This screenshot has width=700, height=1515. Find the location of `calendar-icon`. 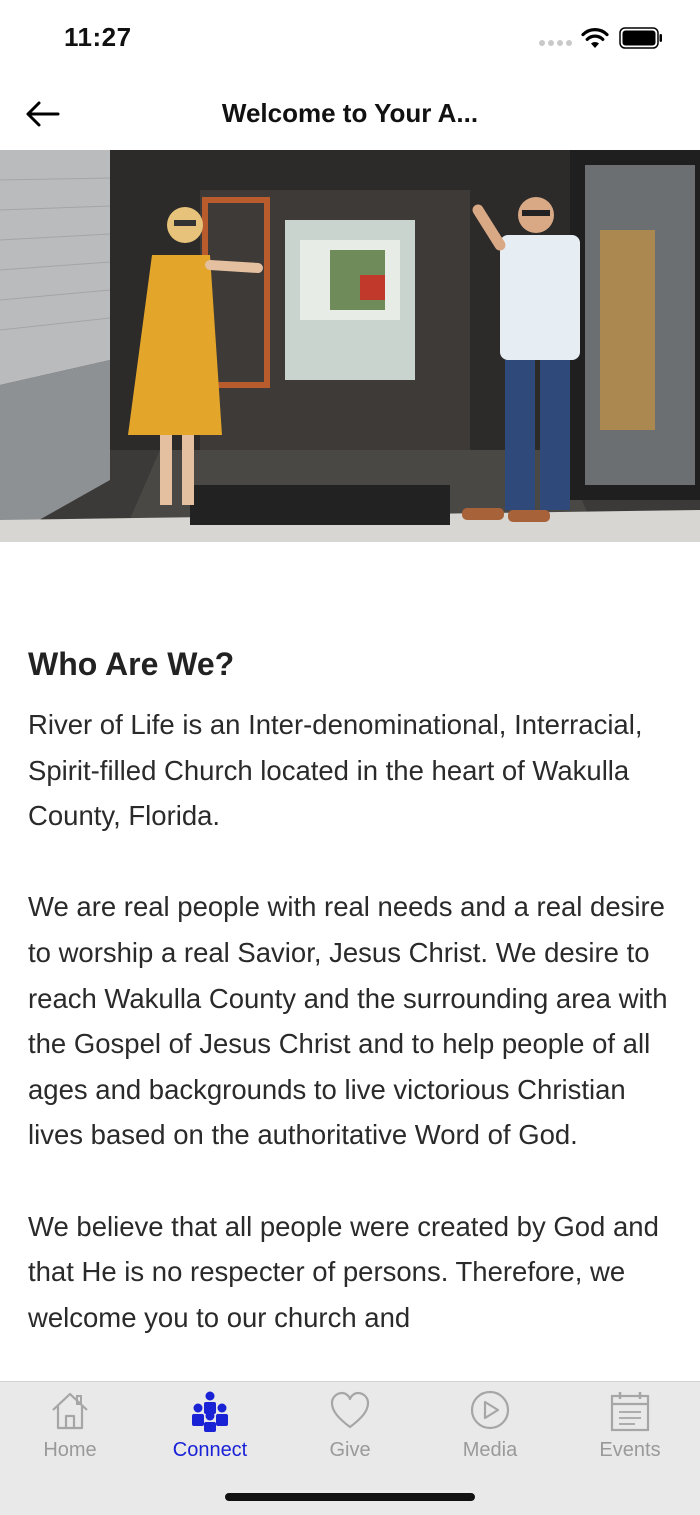

calendar-icon is located at coordinates (630, 1412).